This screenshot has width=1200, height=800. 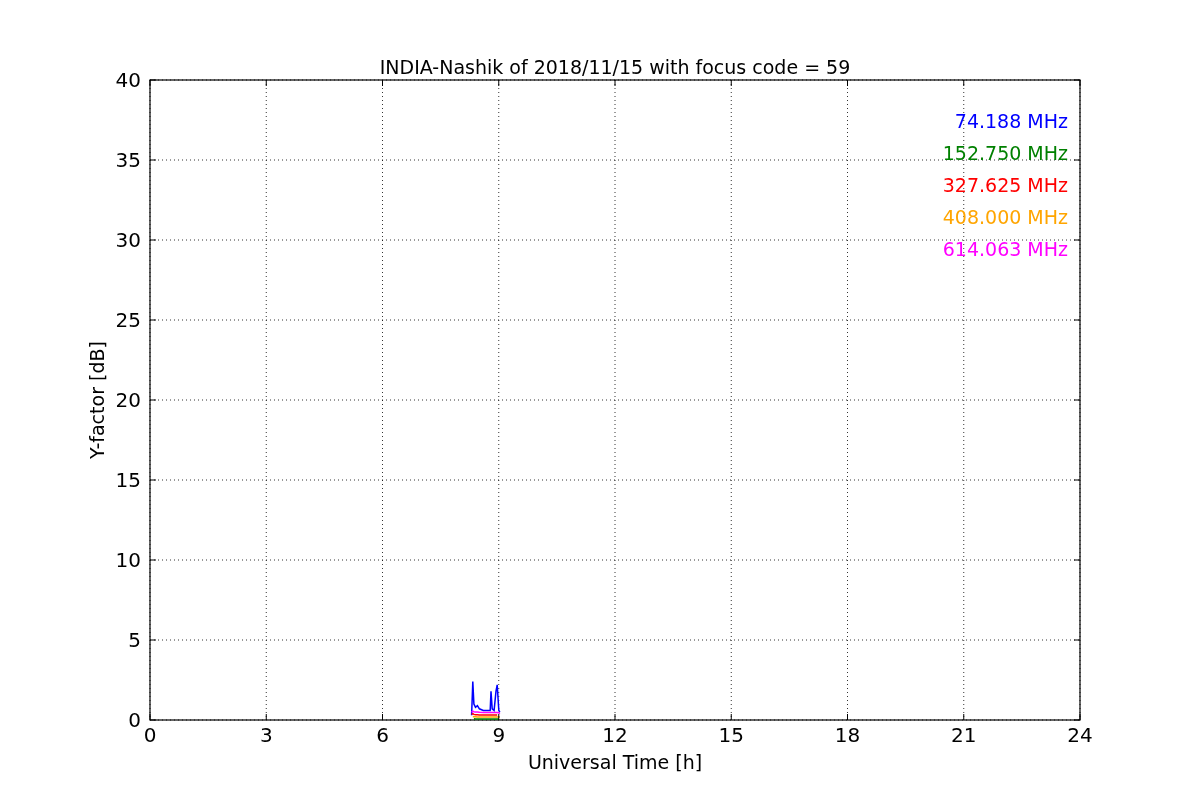 I want to click on x-tick-label: 12, so click(x=615, y=735).